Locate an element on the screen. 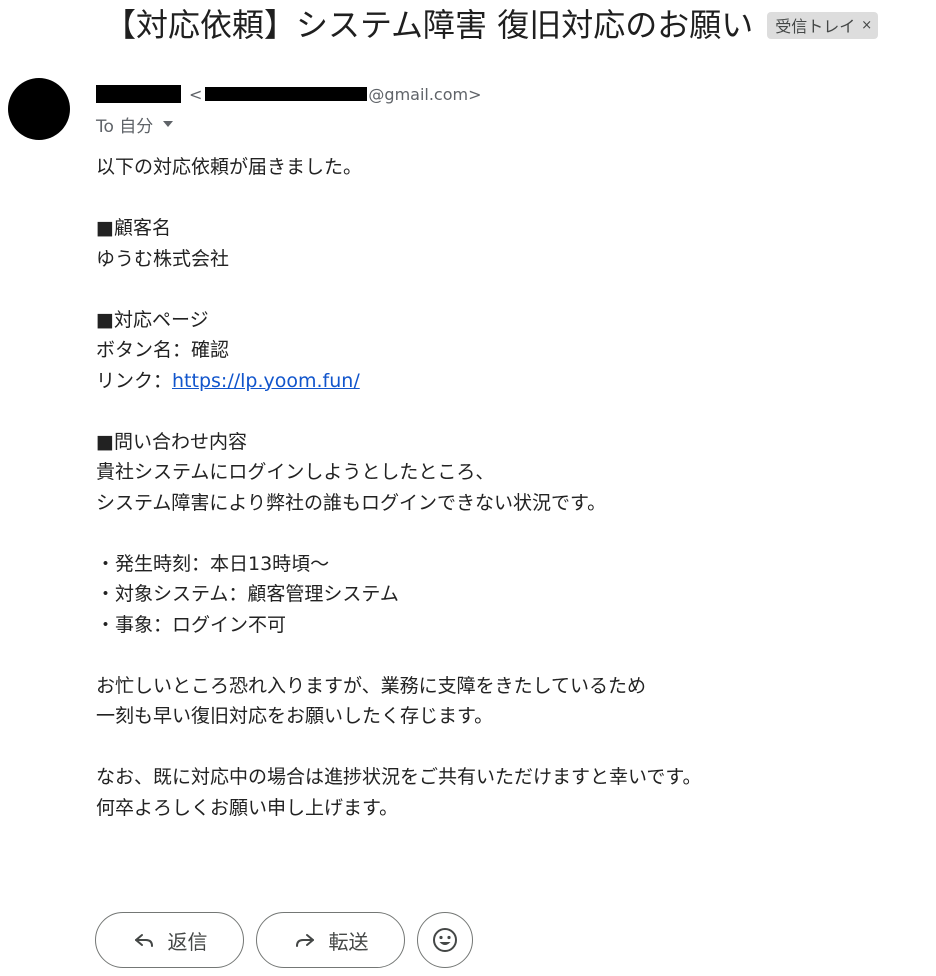  forward-button: 転送 is located at coordinates (330, 940).